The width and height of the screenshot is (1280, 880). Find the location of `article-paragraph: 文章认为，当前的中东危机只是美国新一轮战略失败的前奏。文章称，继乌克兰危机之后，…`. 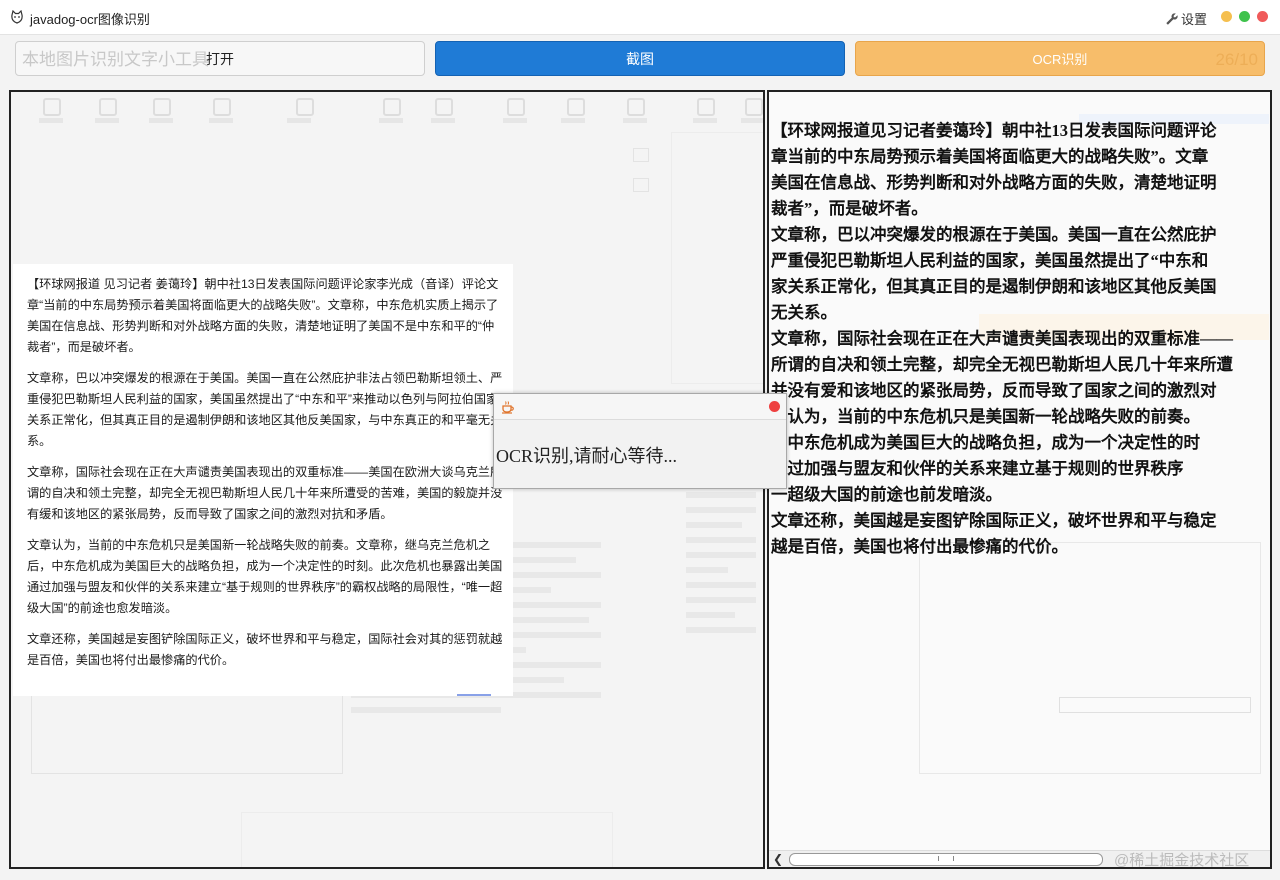

article-paragraph: 文章认为，当前的中东危机只是美国新一轮战略失败的前奏。文章称，继乌克兰危机之后，… is located at coordinates (265, 576).